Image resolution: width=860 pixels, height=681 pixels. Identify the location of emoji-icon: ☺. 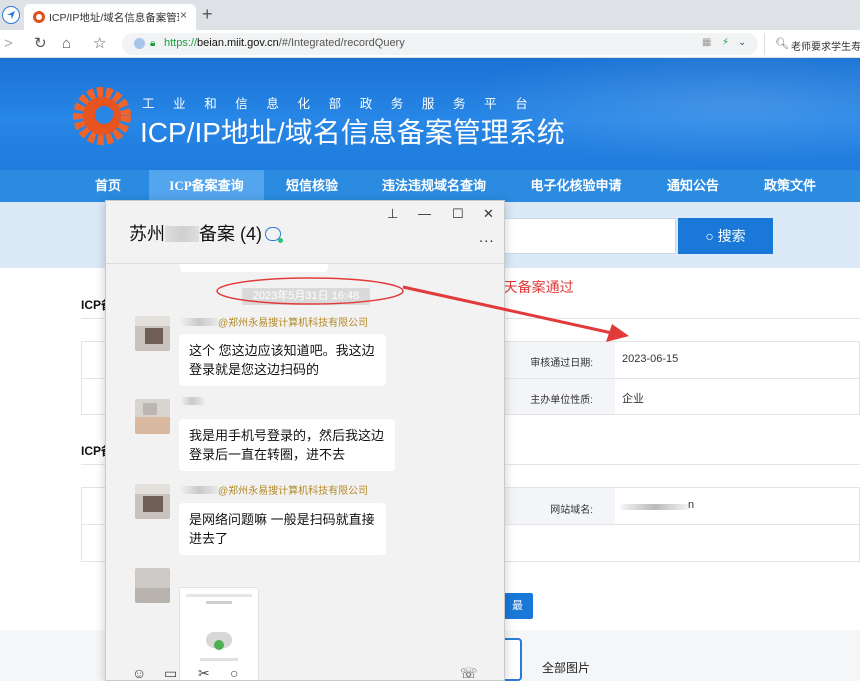
(139, 672).